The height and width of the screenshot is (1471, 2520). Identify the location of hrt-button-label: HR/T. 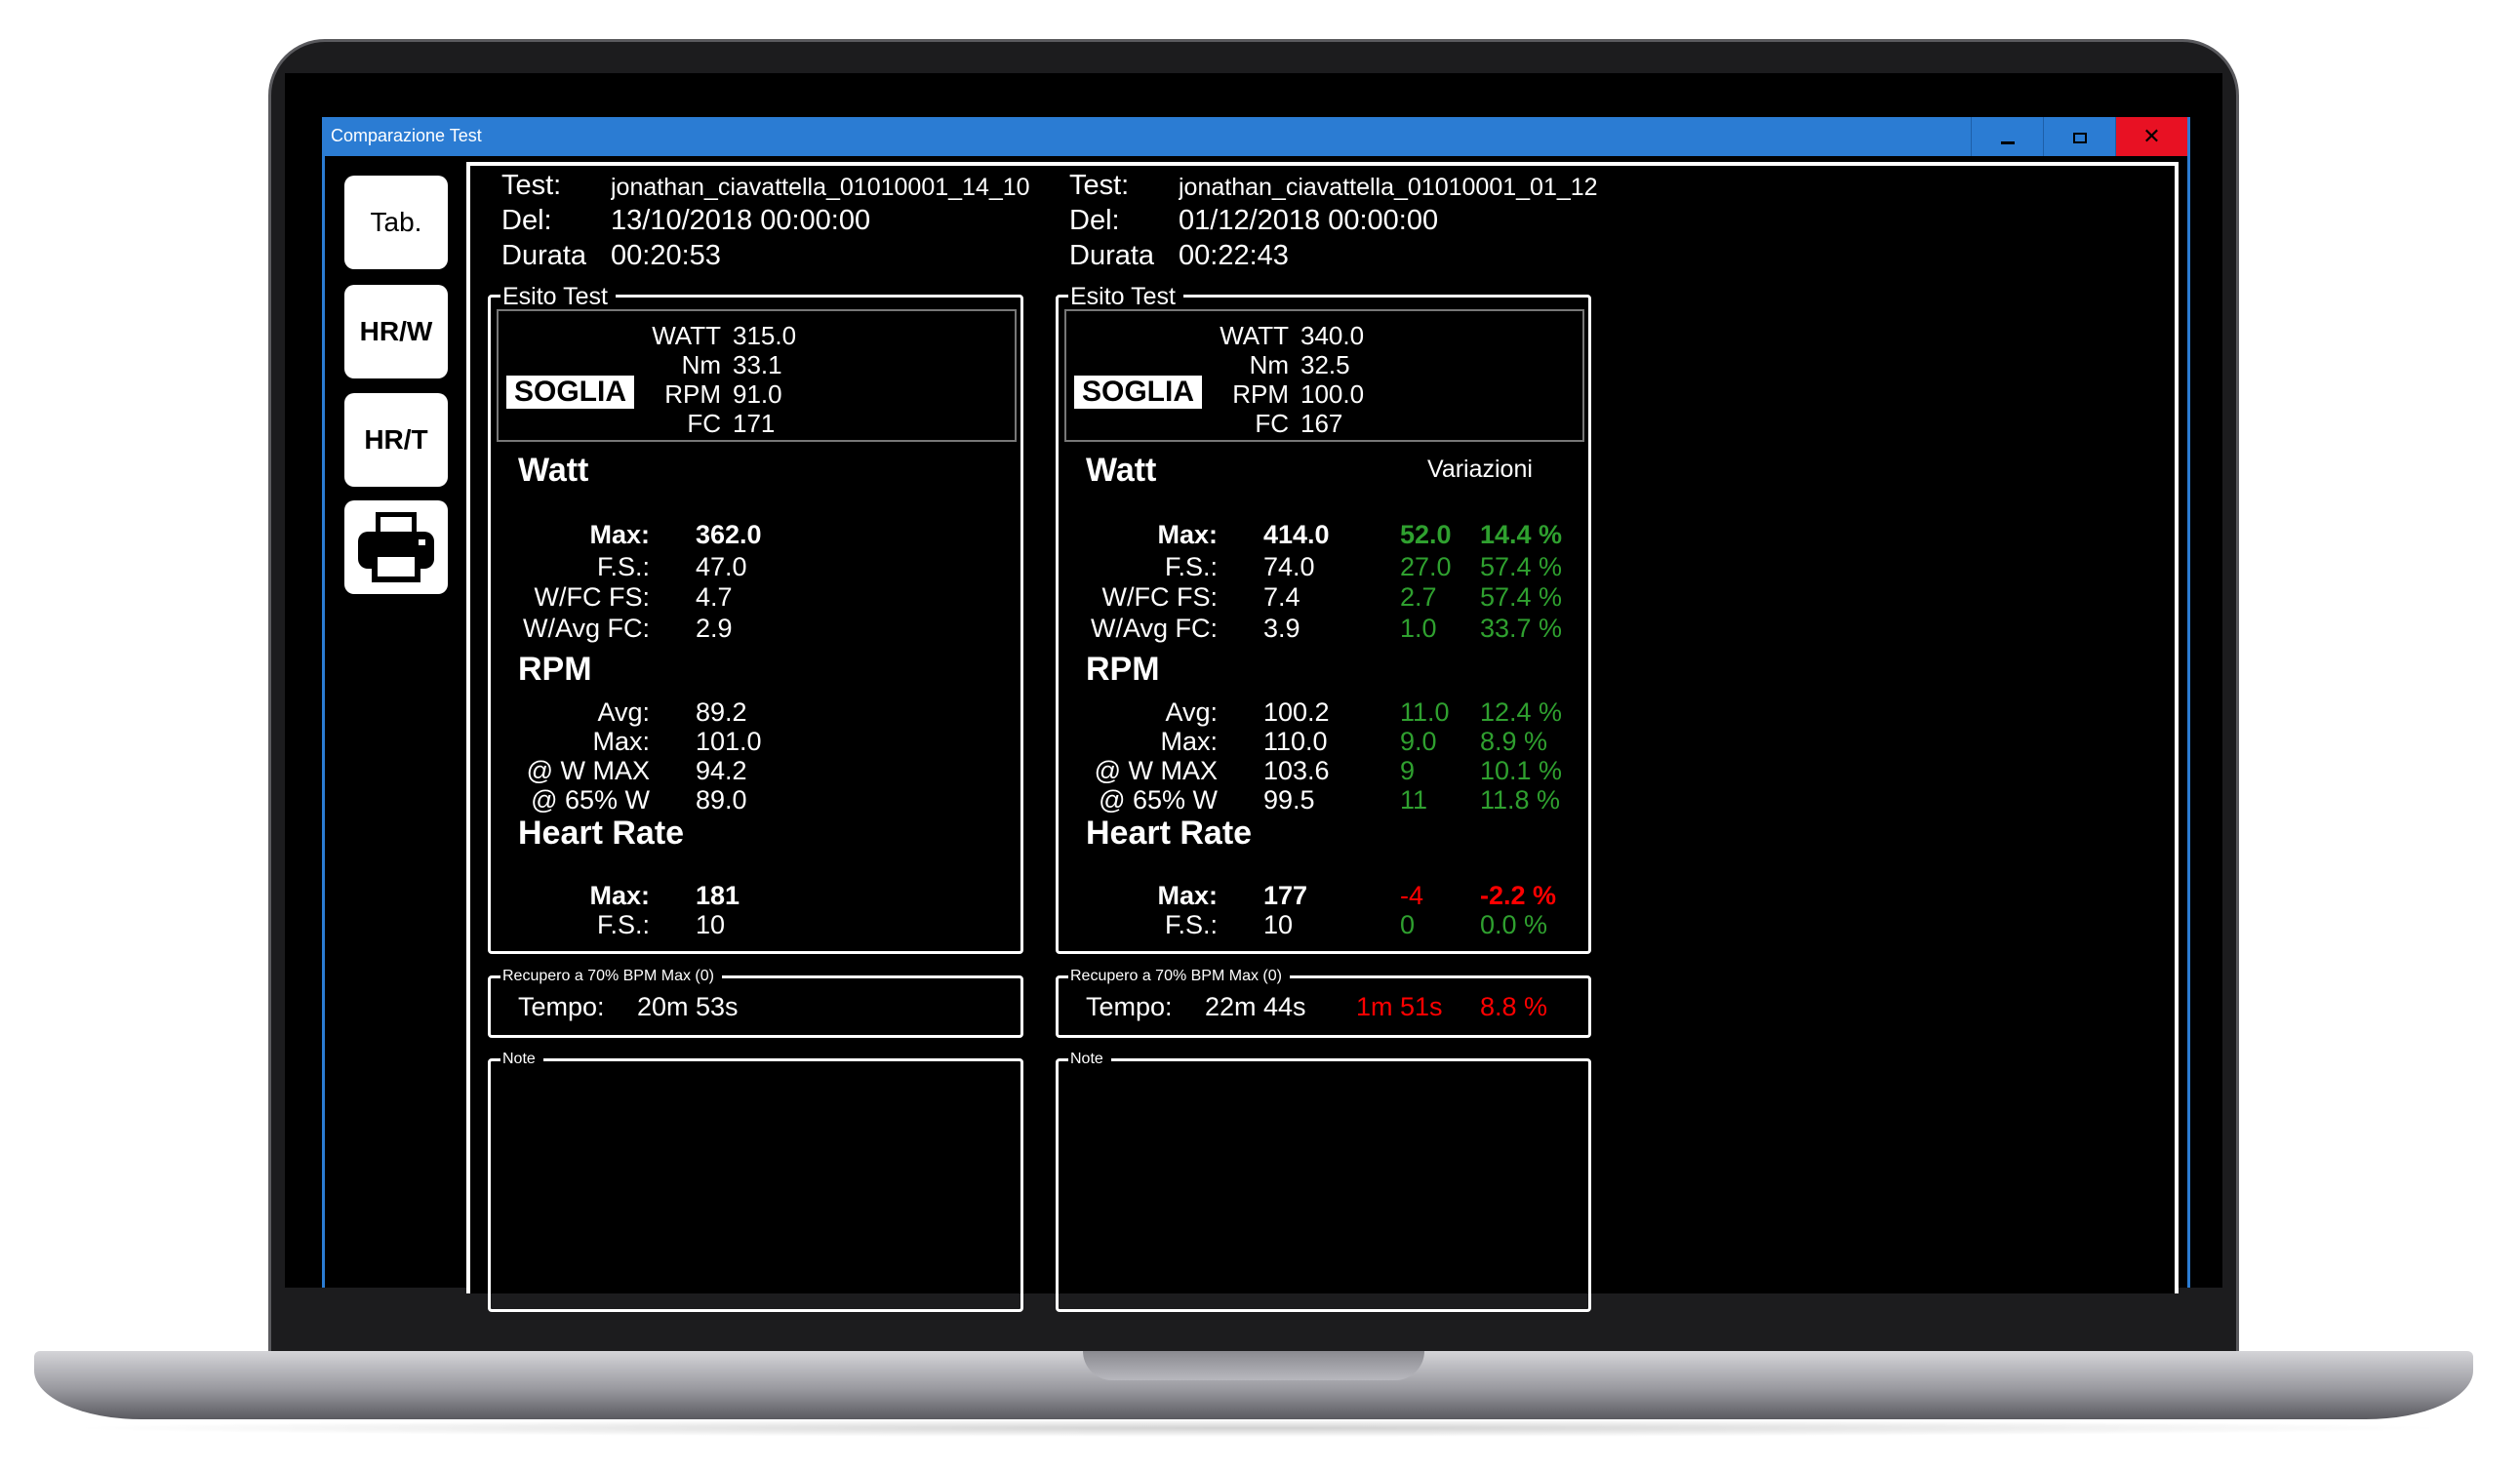
(396, 440).